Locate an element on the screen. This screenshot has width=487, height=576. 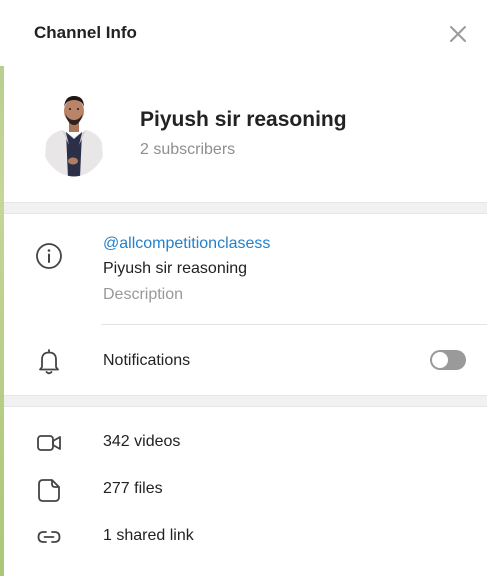
media-label-links: 1 shared link is located at coordinates (148, 535).